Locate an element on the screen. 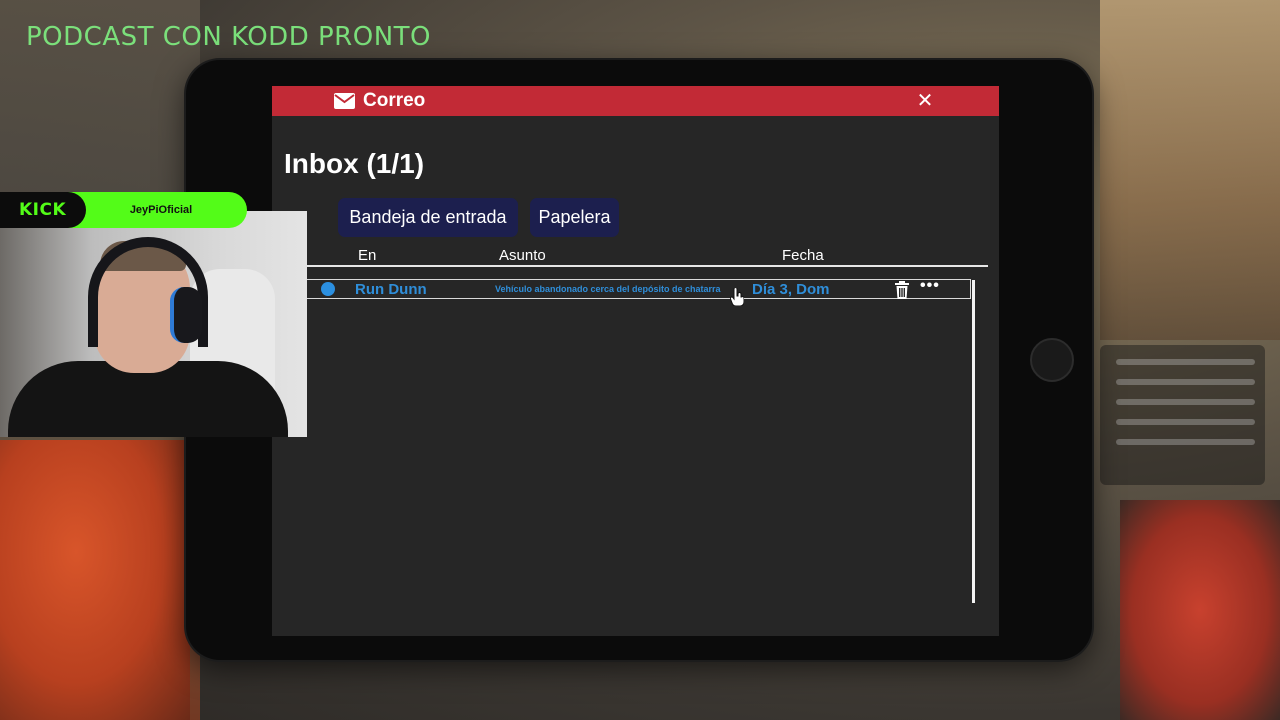 The width and height of the screenshot is (1280, 720). tab-trash: Papelera is located at coordinates (574, 217).